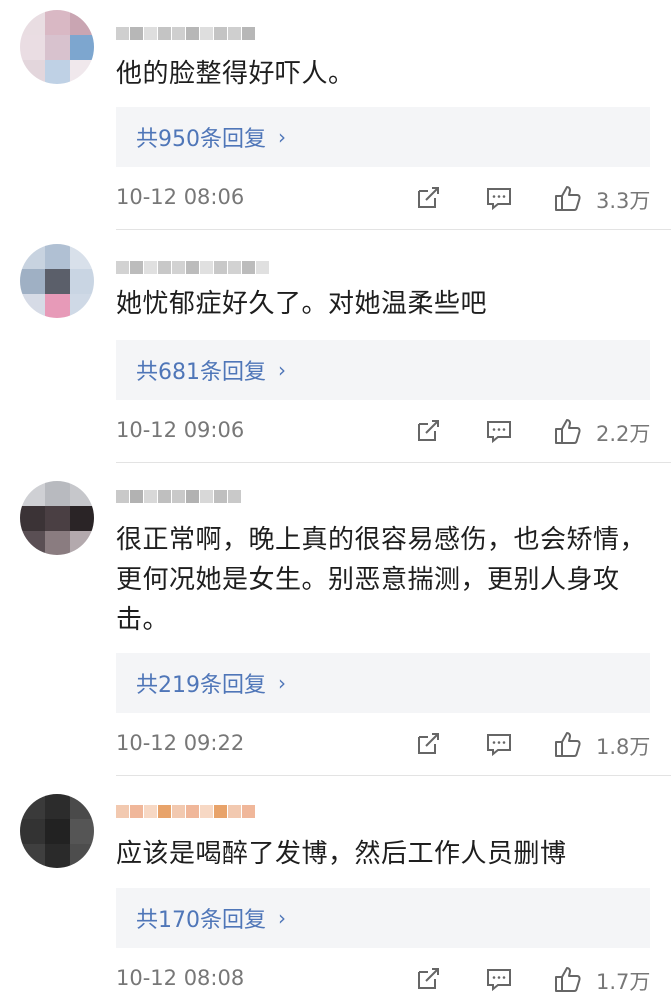 The width and height of the screenshot is (671, 1000). Describe the element at coordinates (201, 139) in the screenshot. I see `replies-count-label: 共950条回复` at that location.